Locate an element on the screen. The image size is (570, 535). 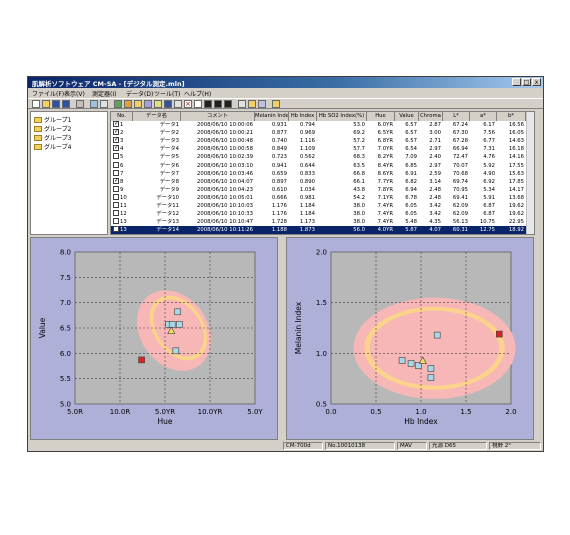
row-number: 7 is located at coordinates (122, 173).